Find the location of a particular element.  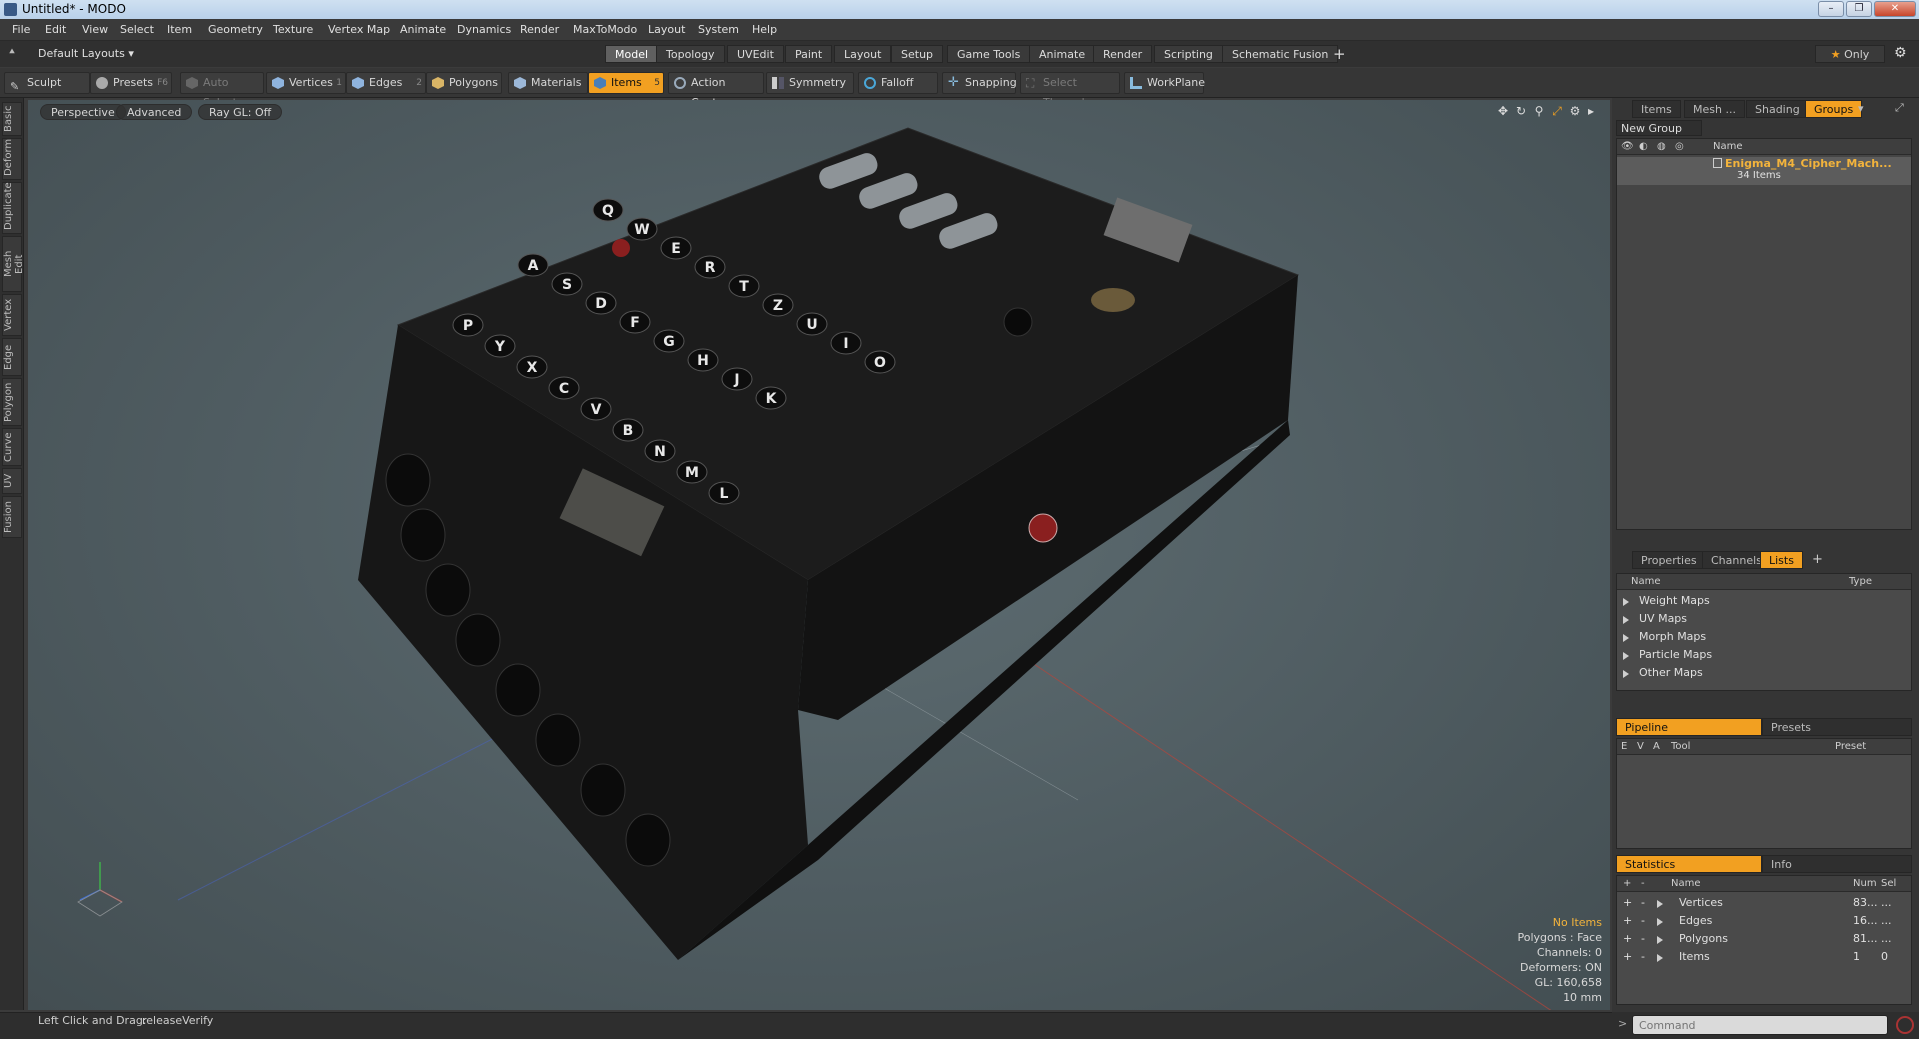

record-icon is located at coordinates (1905, 1025).